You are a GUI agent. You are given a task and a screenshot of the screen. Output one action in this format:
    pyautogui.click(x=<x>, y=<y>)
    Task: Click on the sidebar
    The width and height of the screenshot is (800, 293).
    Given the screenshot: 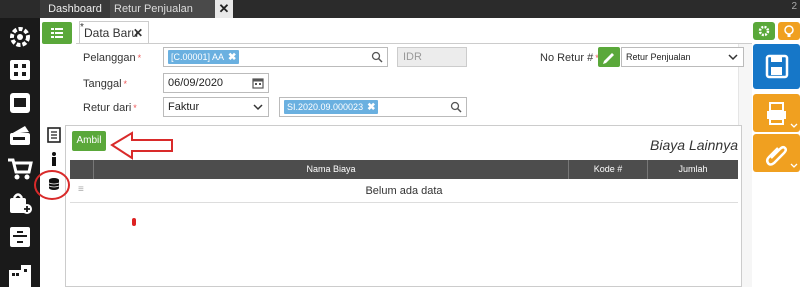 What is the action you would take?
    pyautogui.click(x=20, y=153)
    